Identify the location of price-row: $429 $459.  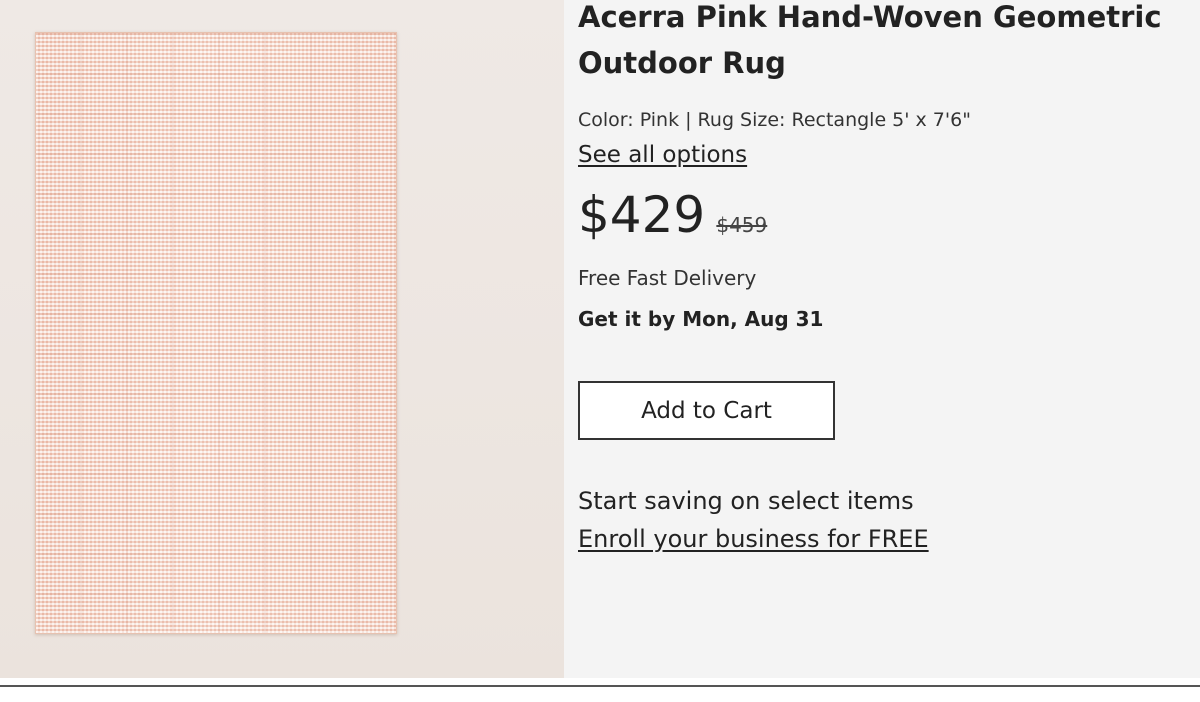
(672, 215).